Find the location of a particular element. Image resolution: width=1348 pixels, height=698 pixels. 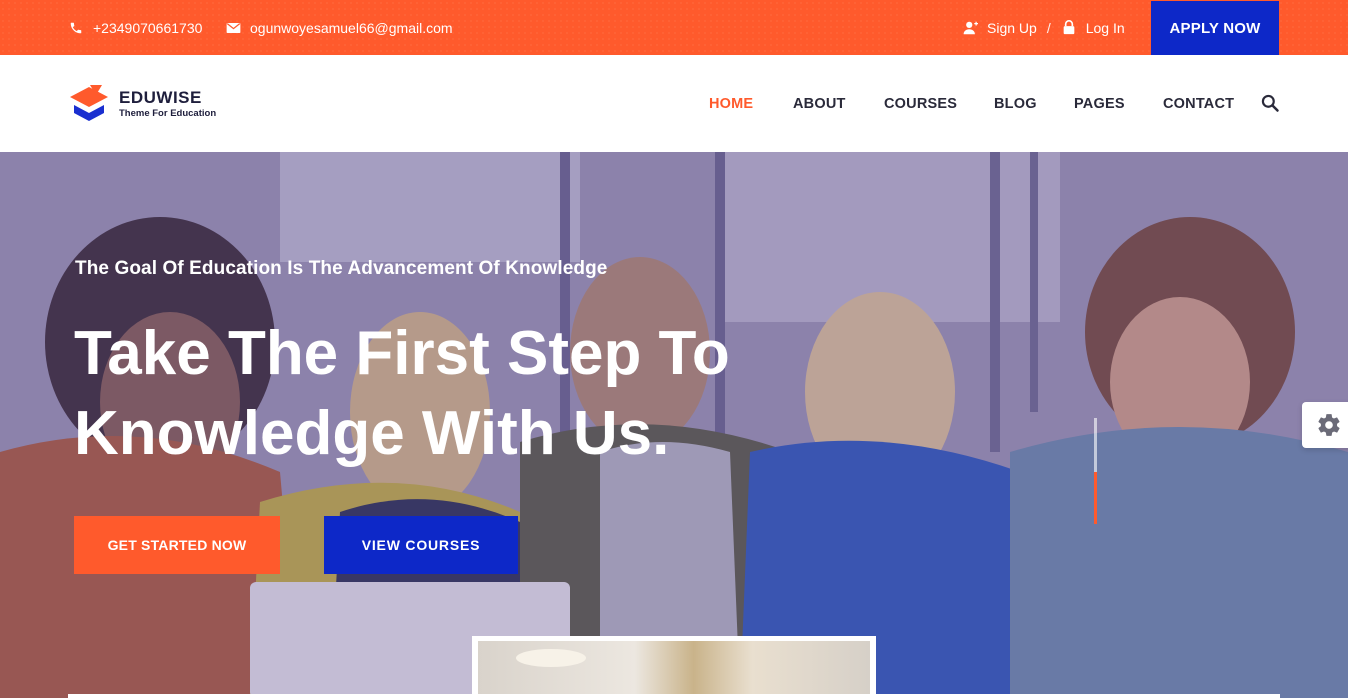

logo-icon is located at coordinates (89, 103).